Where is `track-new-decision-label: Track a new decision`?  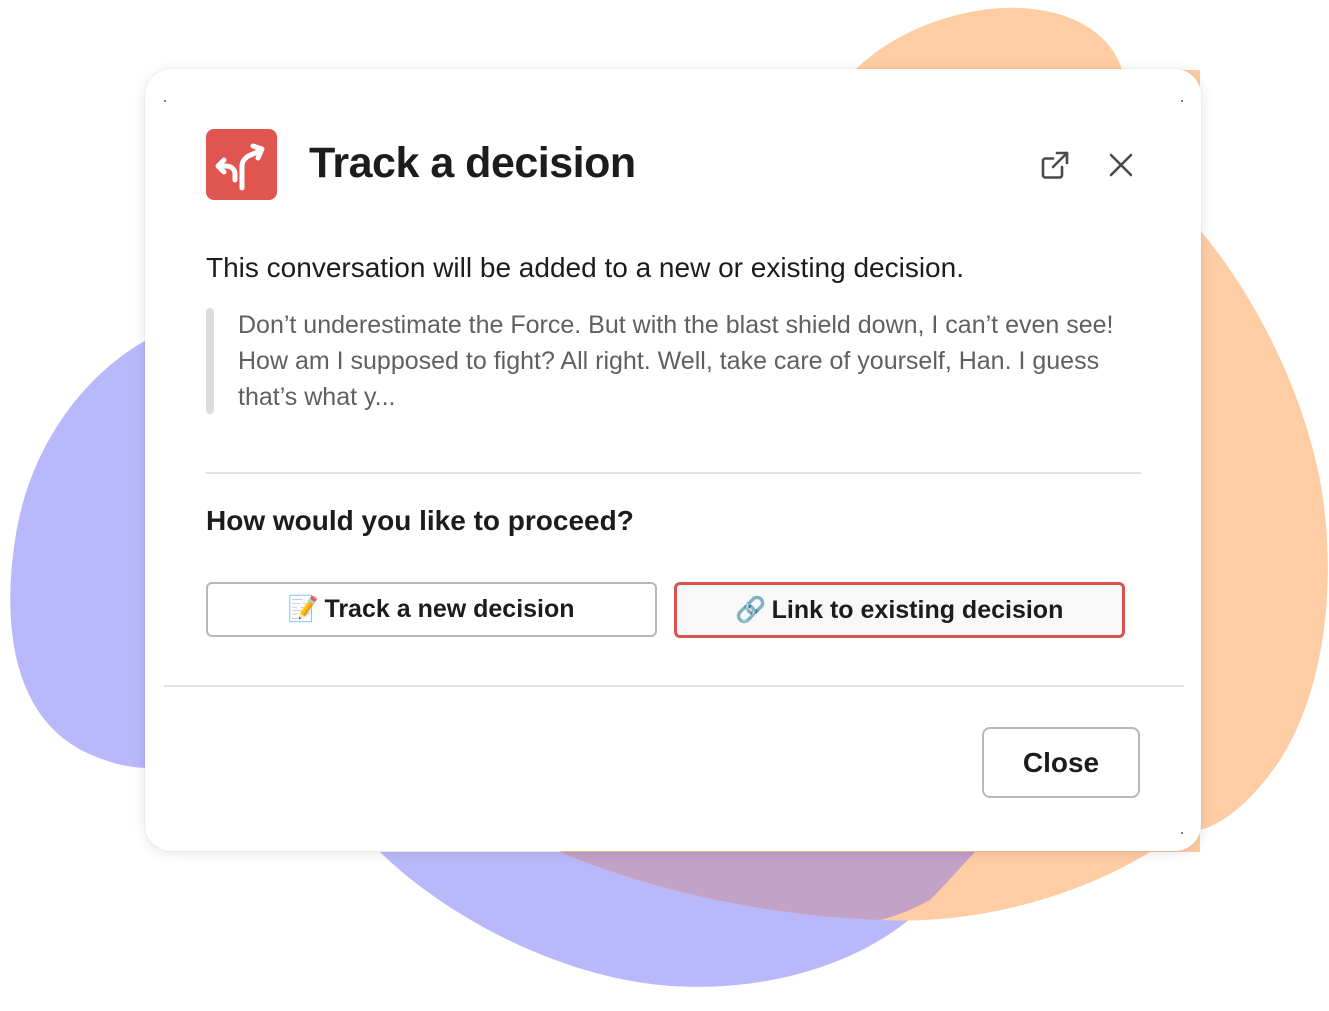 track-new-decision-label: Track a new decision is located at coordinates (449, 609).